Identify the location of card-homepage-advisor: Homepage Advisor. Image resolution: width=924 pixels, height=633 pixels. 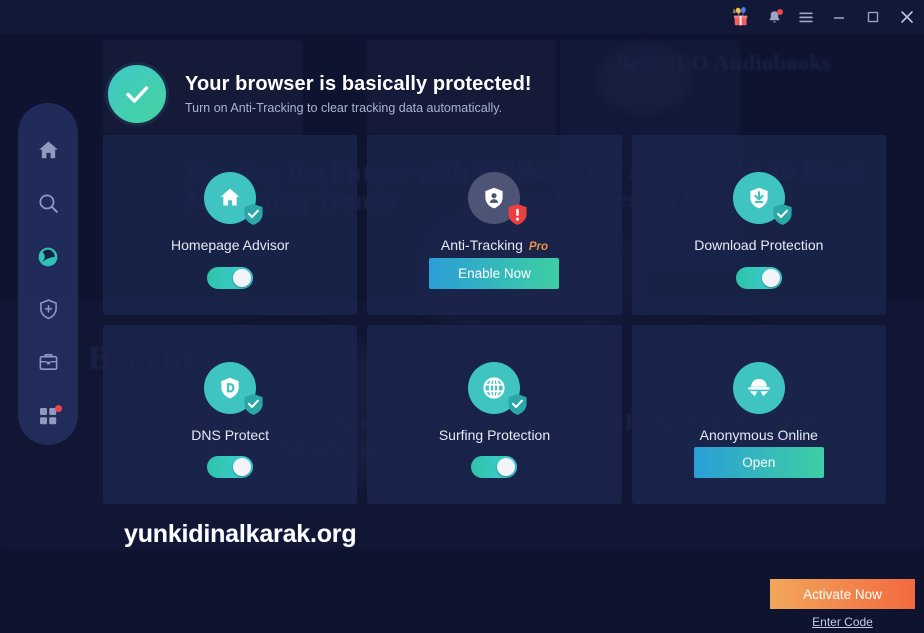
(230, 225).